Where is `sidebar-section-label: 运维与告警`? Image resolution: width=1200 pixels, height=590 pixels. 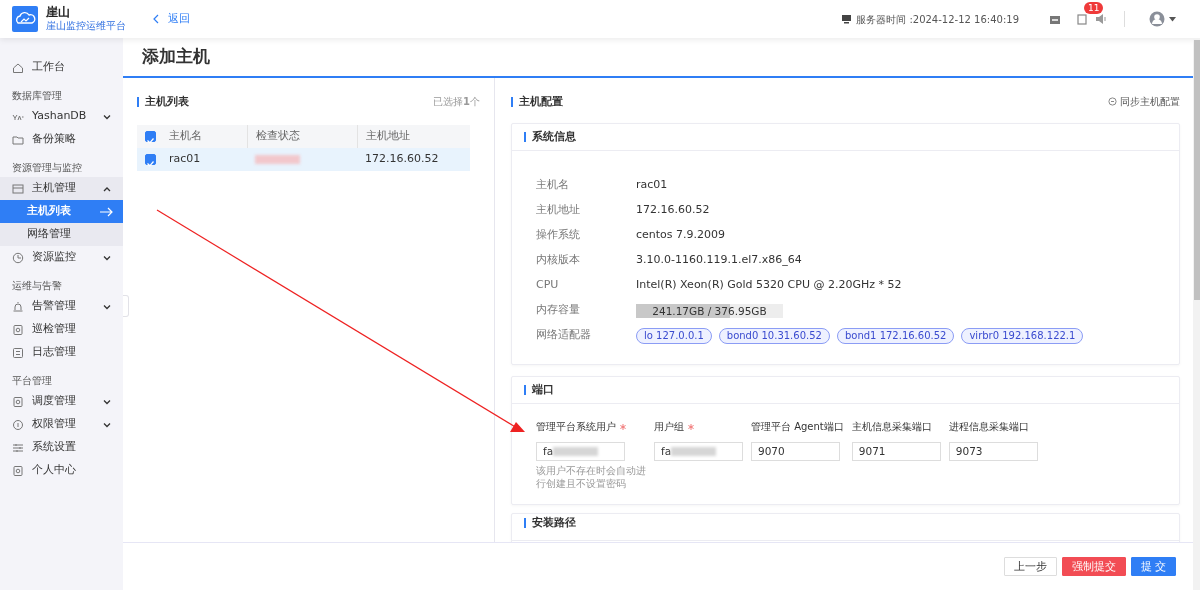
sidebar-section-label: 运维与告警 is located at coordinates (37, 286).